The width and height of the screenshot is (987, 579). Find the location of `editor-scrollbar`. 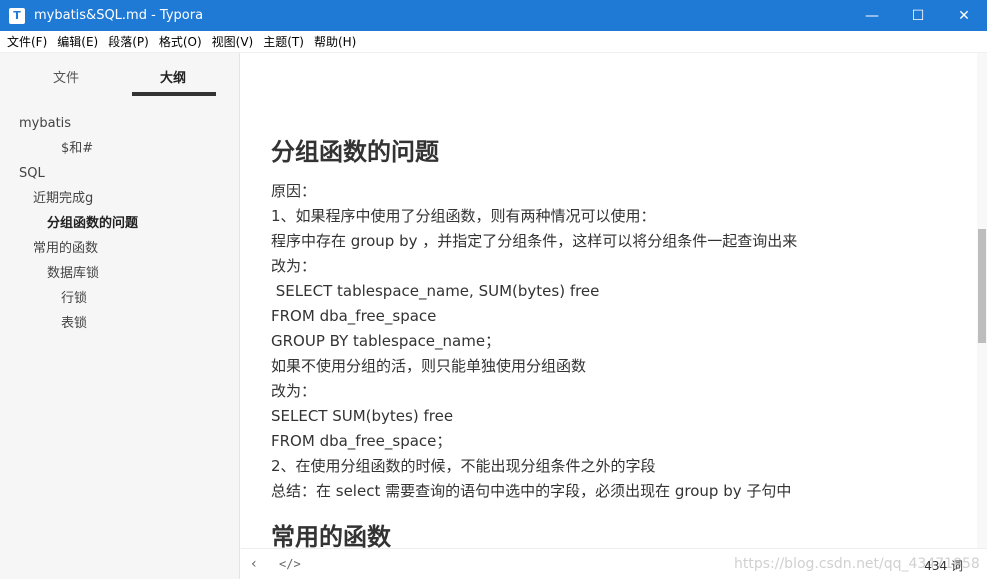

editor-scrollbar is located at coordinates (982, 300).